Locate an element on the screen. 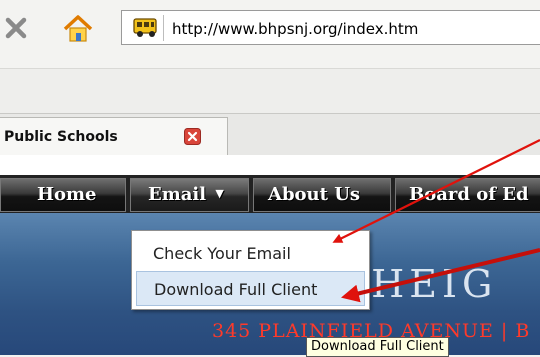  stop-button is located at coordinates (16, 28).